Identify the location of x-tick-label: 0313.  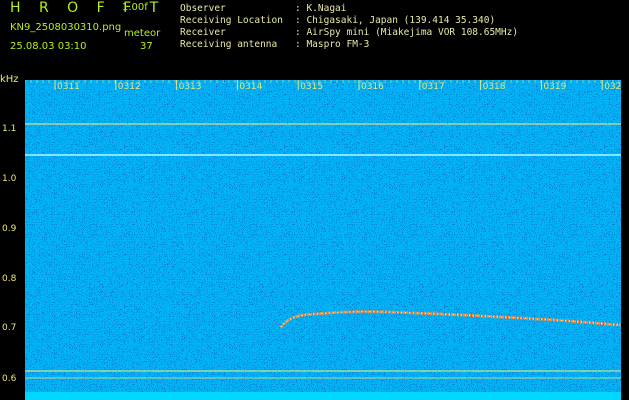
(190, 87).